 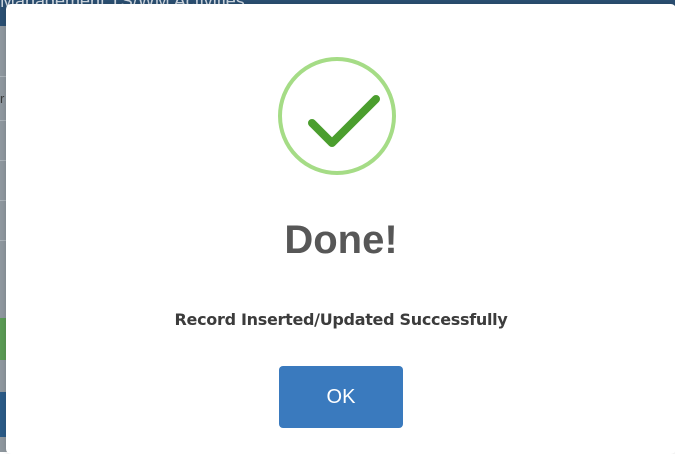 What do you see at coordinates (2, 98) in the screenshot?
I see `background-cell-text: r` at bounding box center [2, 98].